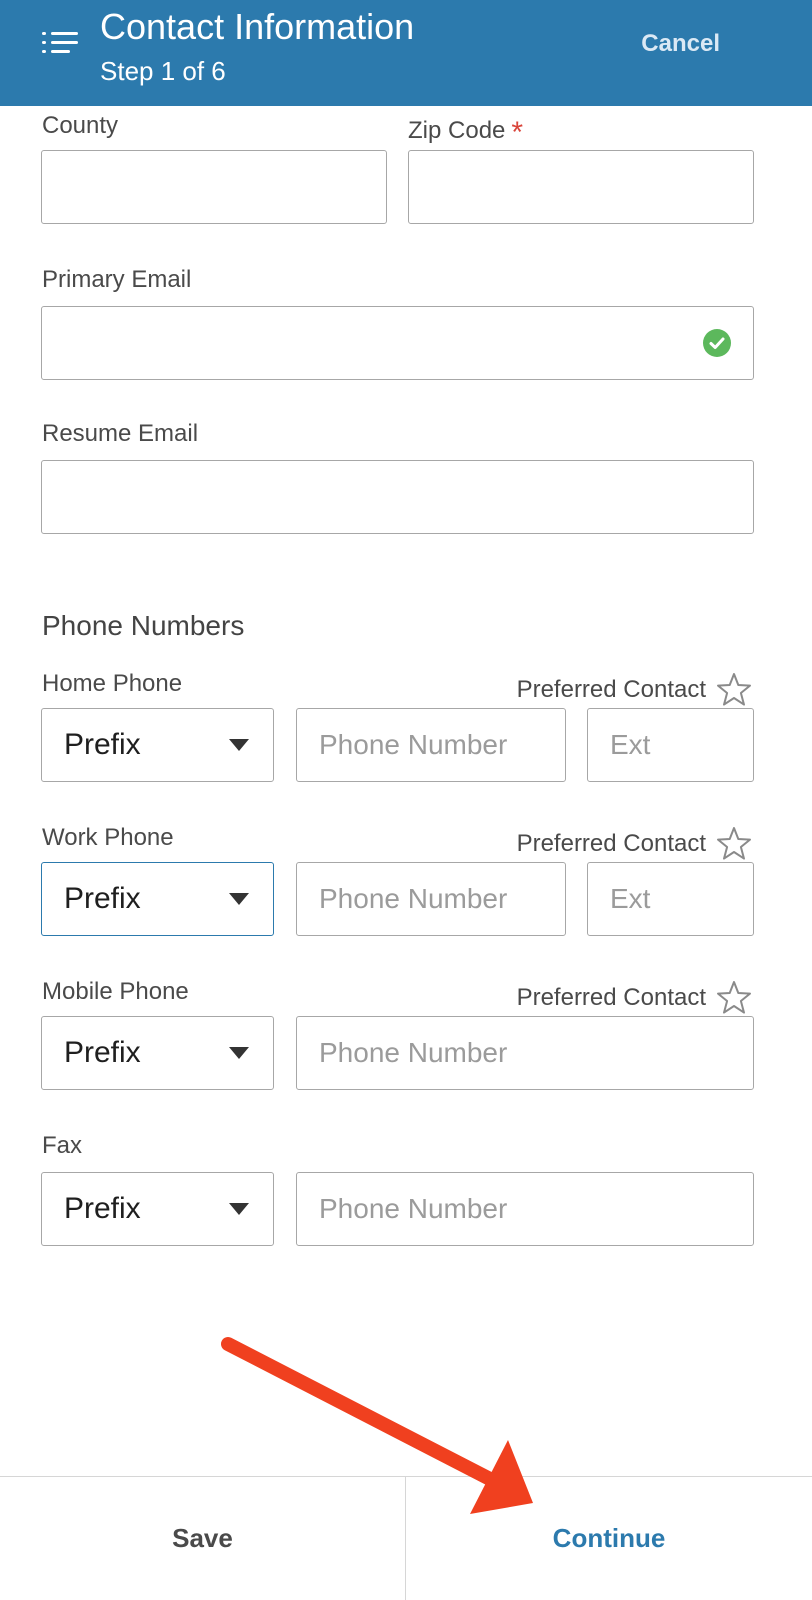  What do you see at coordinates (157, 1053) in the screenshot?
I see `mobile-prefix-select: Prefix` at bounding box center [157, 1053].